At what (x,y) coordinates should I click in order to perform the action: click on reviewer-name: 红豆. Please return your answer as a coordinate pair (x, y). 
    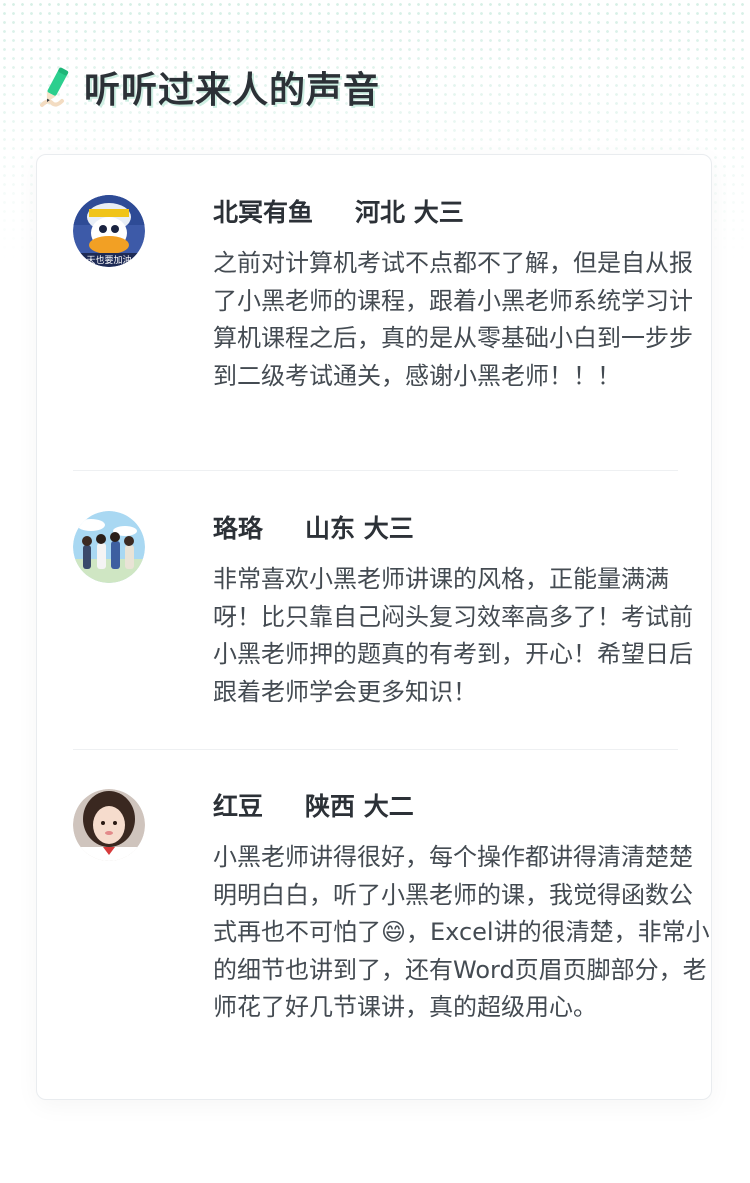
    Looking at the image, I should click on (238, 806).